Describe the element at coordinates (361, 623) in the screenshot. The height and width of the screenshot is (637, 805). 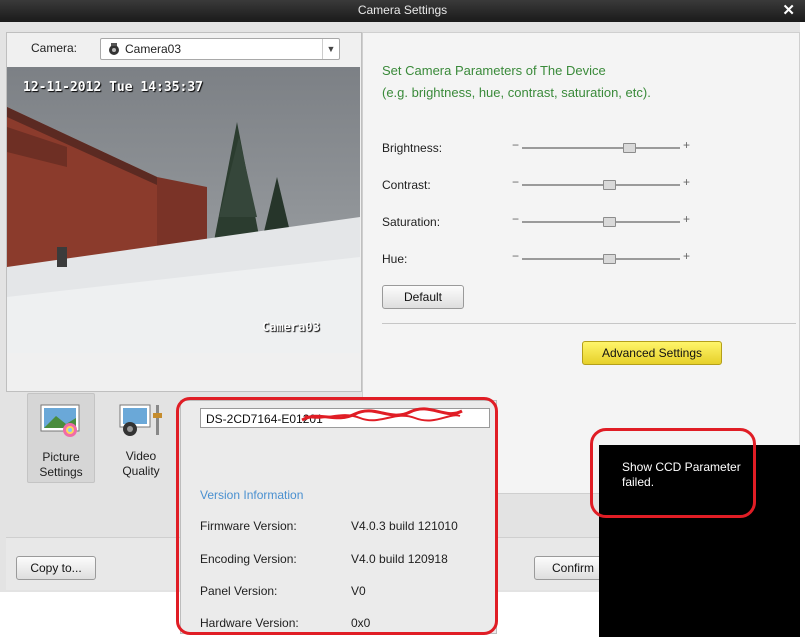
I see `hardware-version-value: 0x0` at that location.